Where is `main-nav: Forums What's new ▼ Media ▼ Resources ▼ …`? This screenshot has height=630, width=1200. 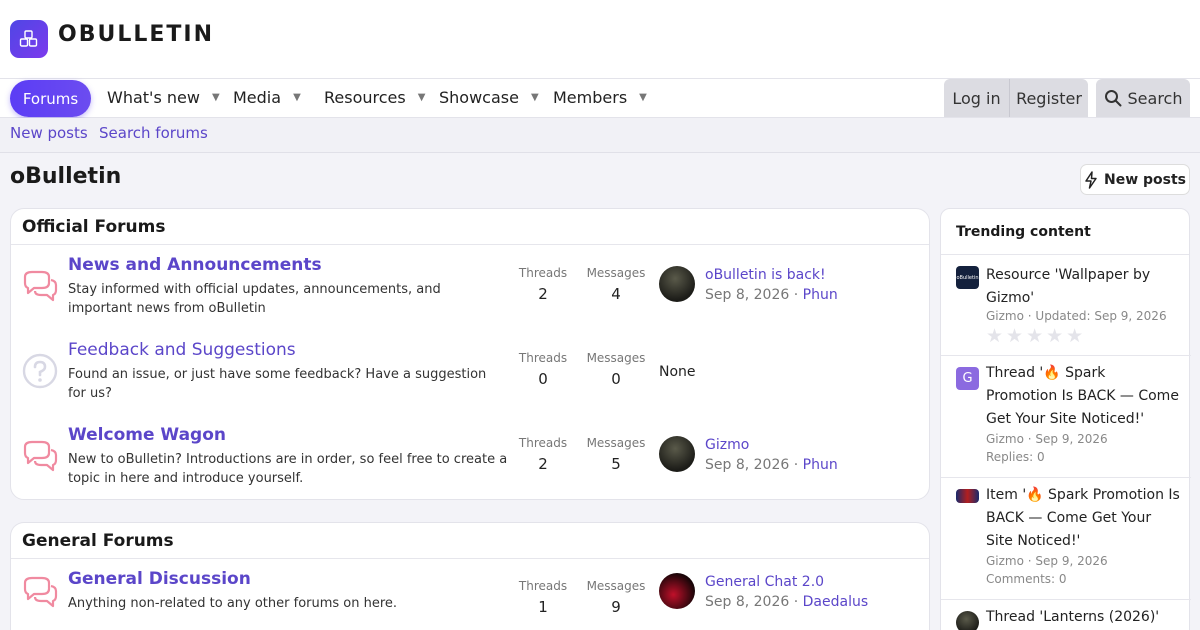
main-nav: Forums What's new ▼ Media ▼ Resources ▼ … is located at coordinates (600, 98).